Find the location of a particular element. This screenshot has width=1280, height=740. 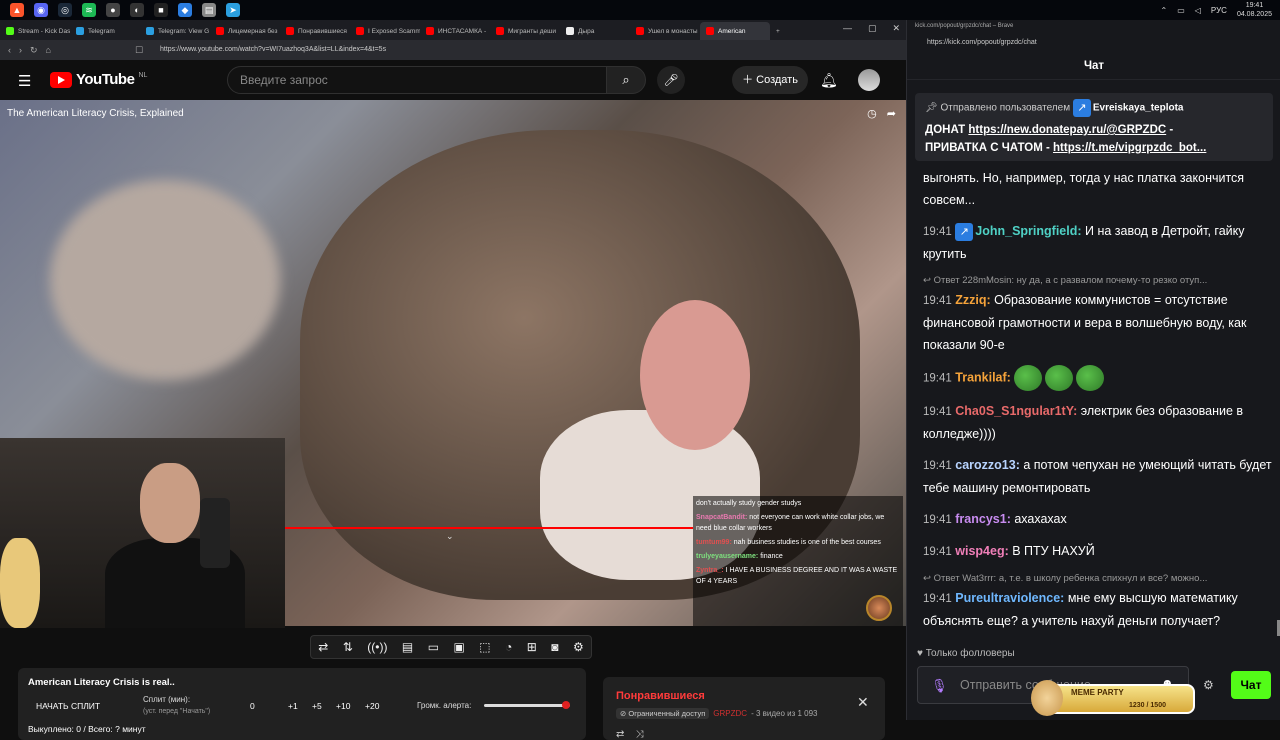

tab-5: I Exposed Scamm is located at coordinates (385, 31).